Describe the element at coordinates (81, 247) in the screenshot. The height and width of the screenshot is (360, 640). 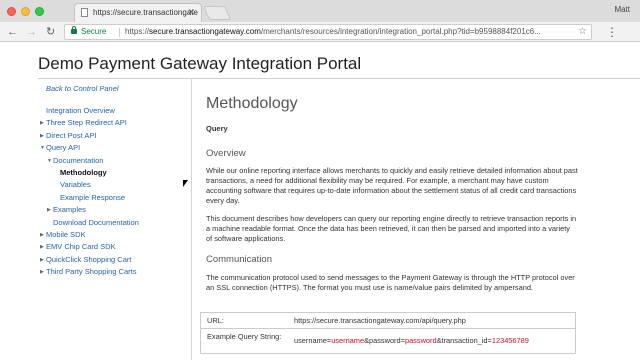
I see `sidebar-item-emv-chip-card-sdk: EMV Chip Card SDK` at that location.